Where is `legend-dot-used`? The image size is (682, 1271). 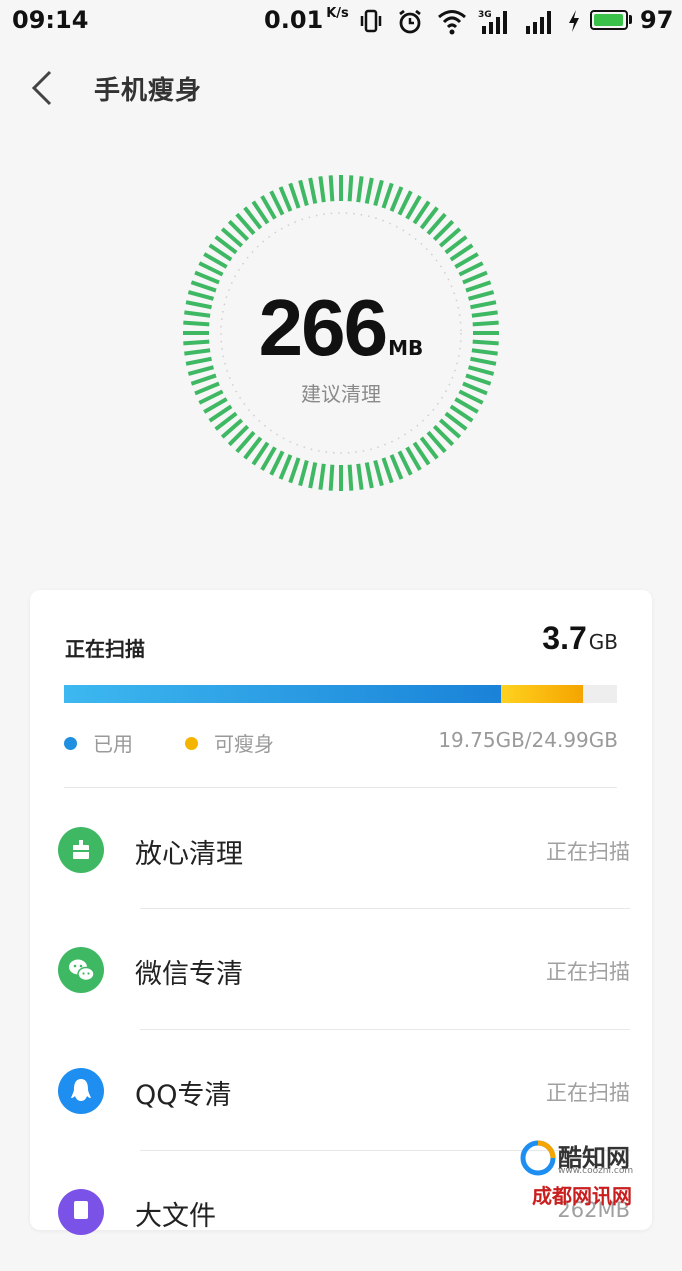
legend-dot-used is located at coordinates (70, 743).